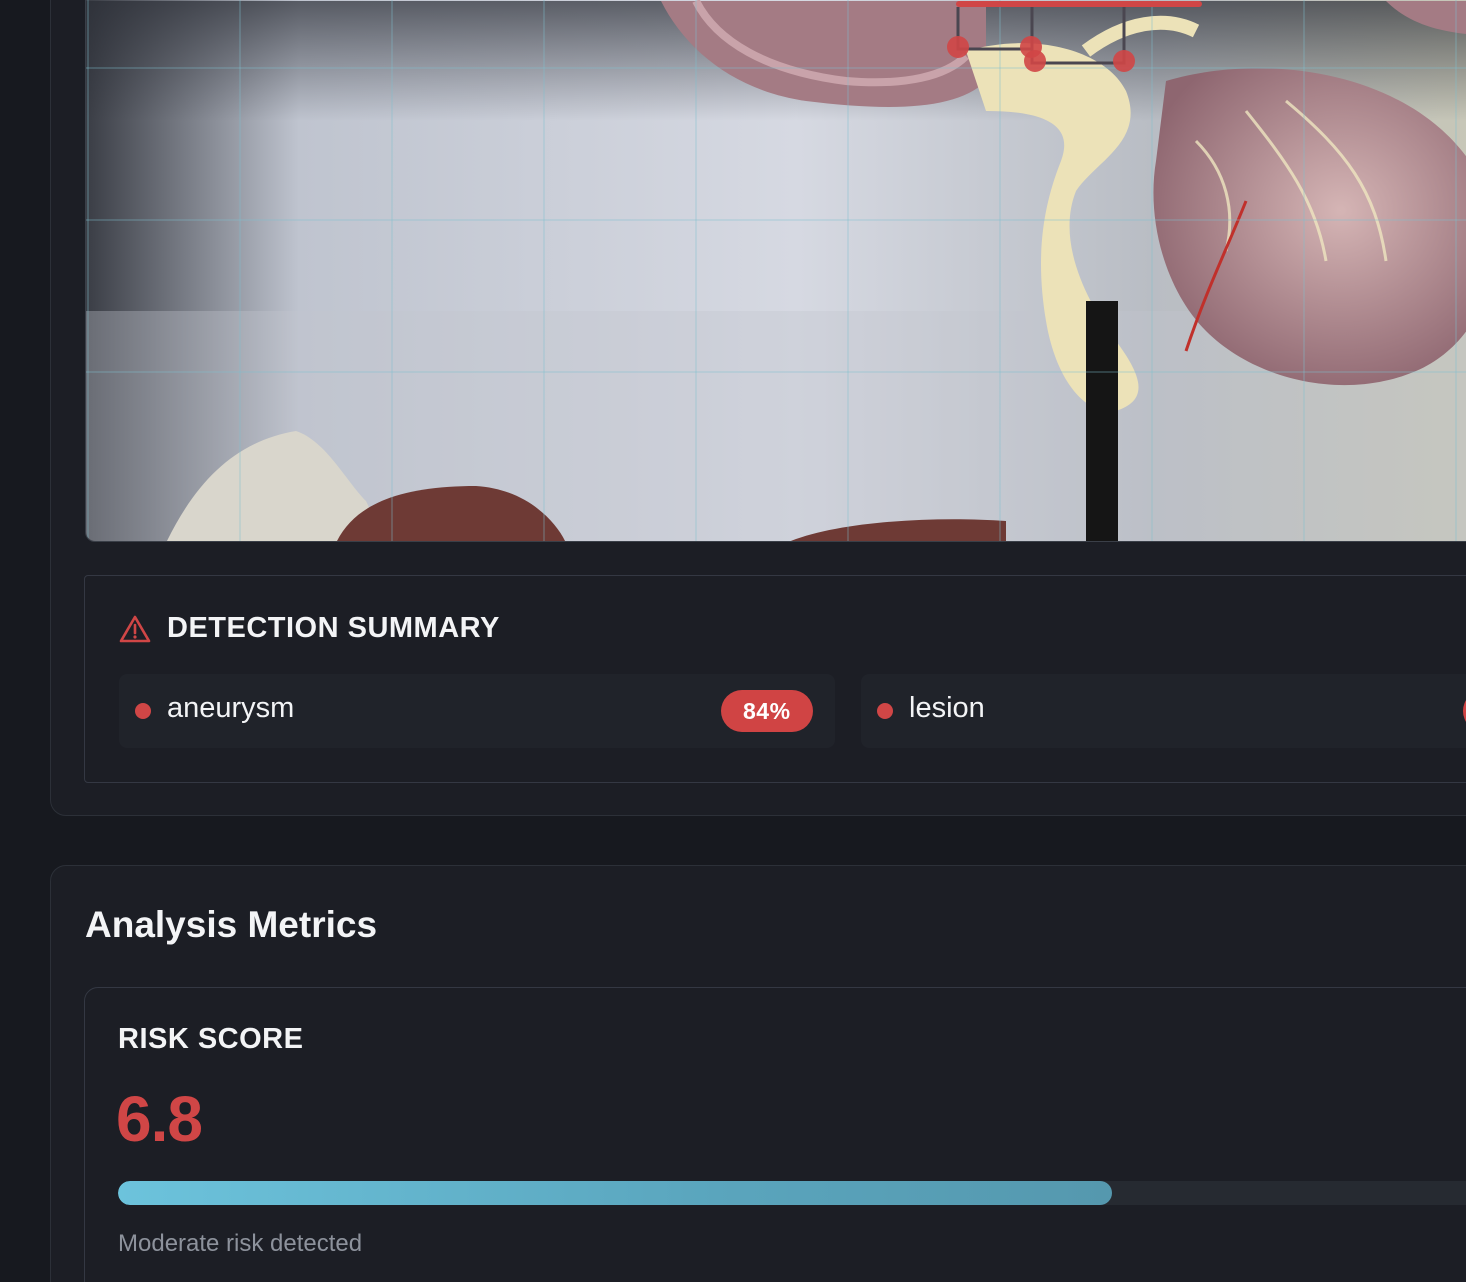 The height and width of the screenshot is (1282, 1466). What do you see at coordinates (240, 1243) in the screenshot?
I see `risk-score-note: Moderate risk detected` at bounding box center [240, 1243].